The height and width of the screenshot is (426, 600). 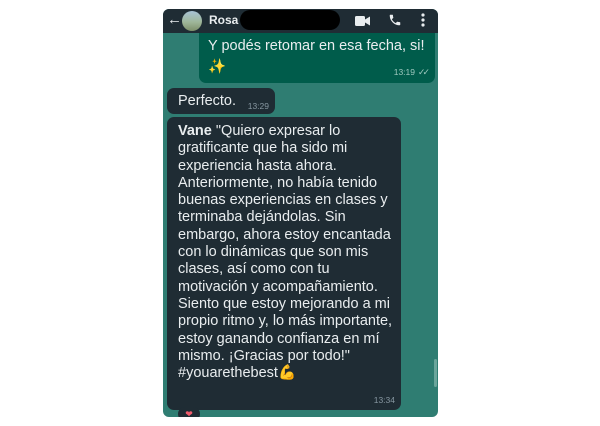 What do you see at coordinates (435, 373) in the screenshot?
I see `scrollbar` at bounding box center [435, 373].